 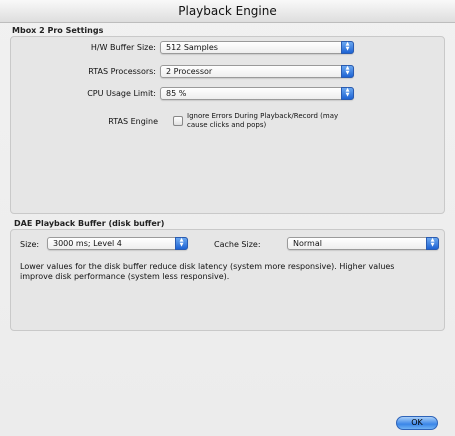 What do you see at coordinates (257, 47) in the screenshot?
I see `hw-buffer-select: 512 Samples ▲ ▼` at bounding box center [257, 47].